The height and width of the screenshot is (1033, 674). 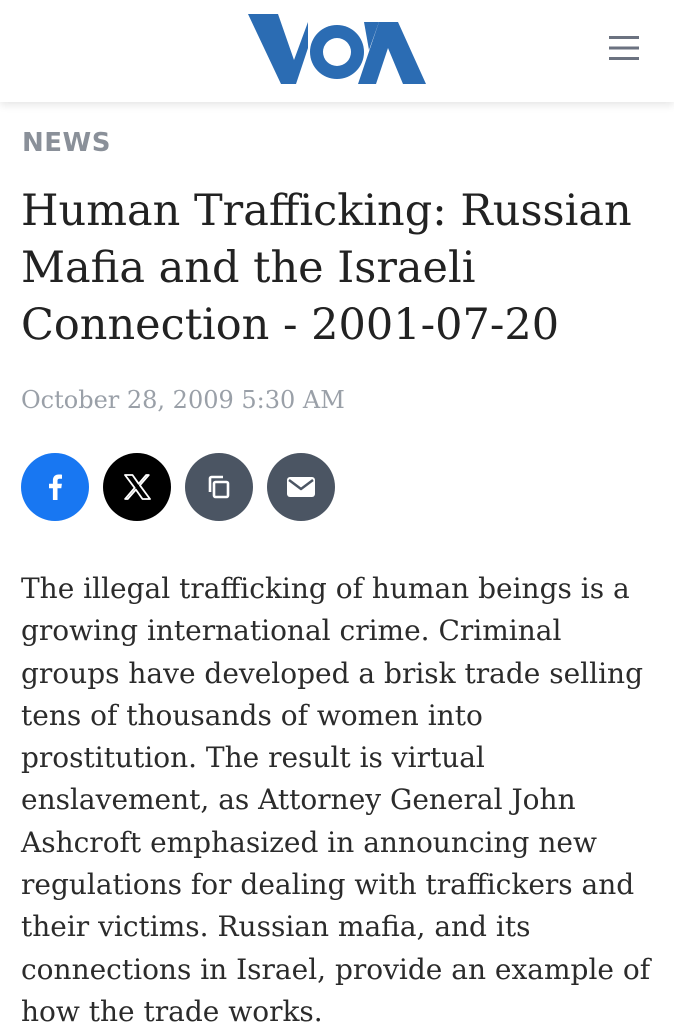 I want to click on share-bar, so click(x=178, y=487).